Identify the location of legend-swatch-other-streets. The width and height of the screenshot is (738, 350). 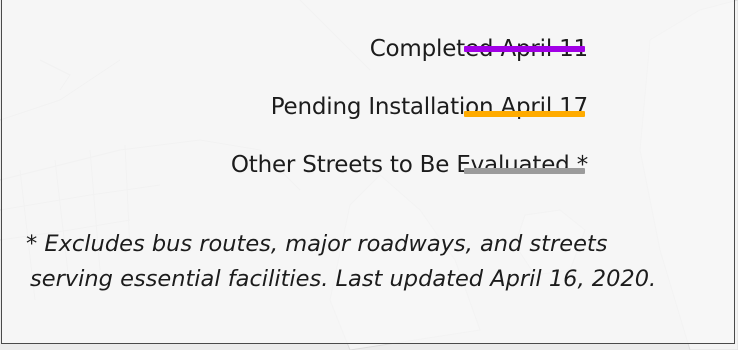
(524, 171).